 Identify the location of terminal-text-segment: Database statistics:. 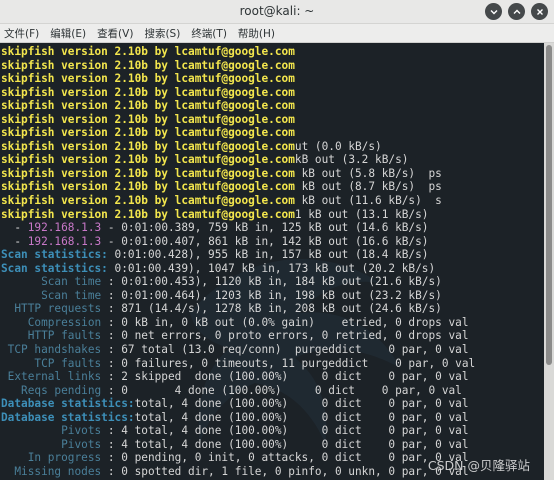
(68, 417).